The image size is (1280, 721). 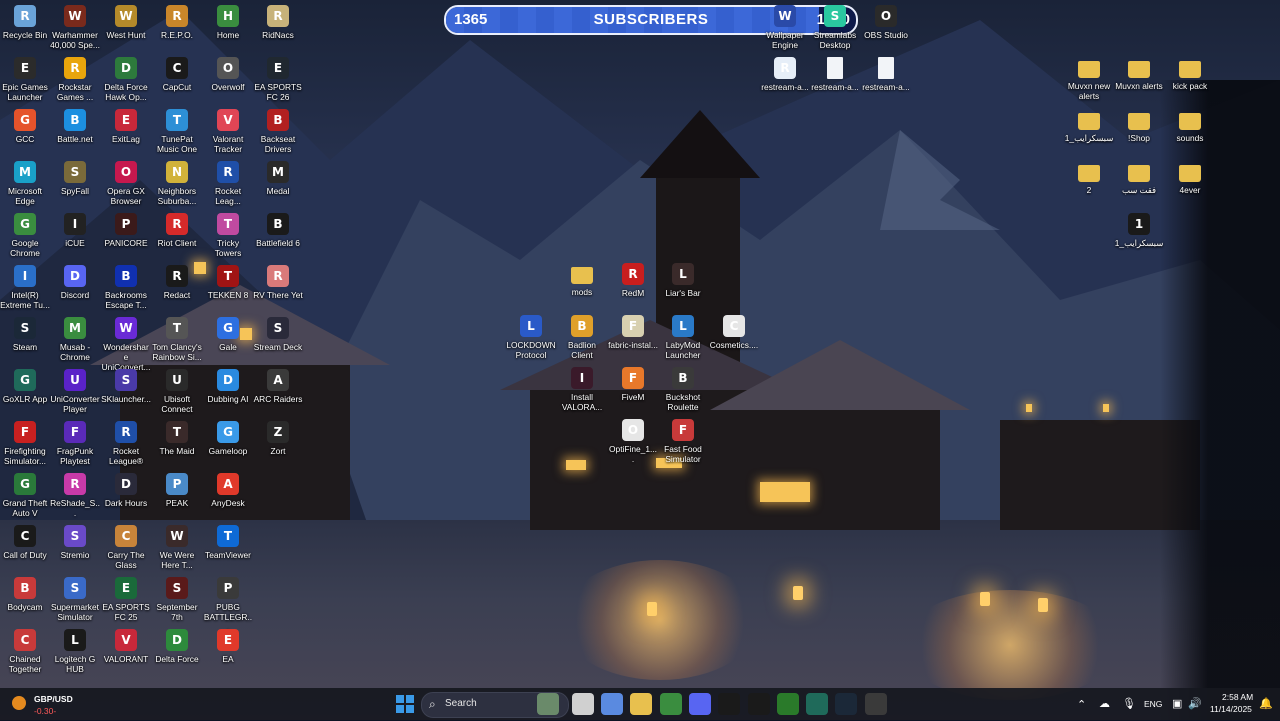 I want to click on desktop-icon-discord: D Discord, so click(x=75, y=282).